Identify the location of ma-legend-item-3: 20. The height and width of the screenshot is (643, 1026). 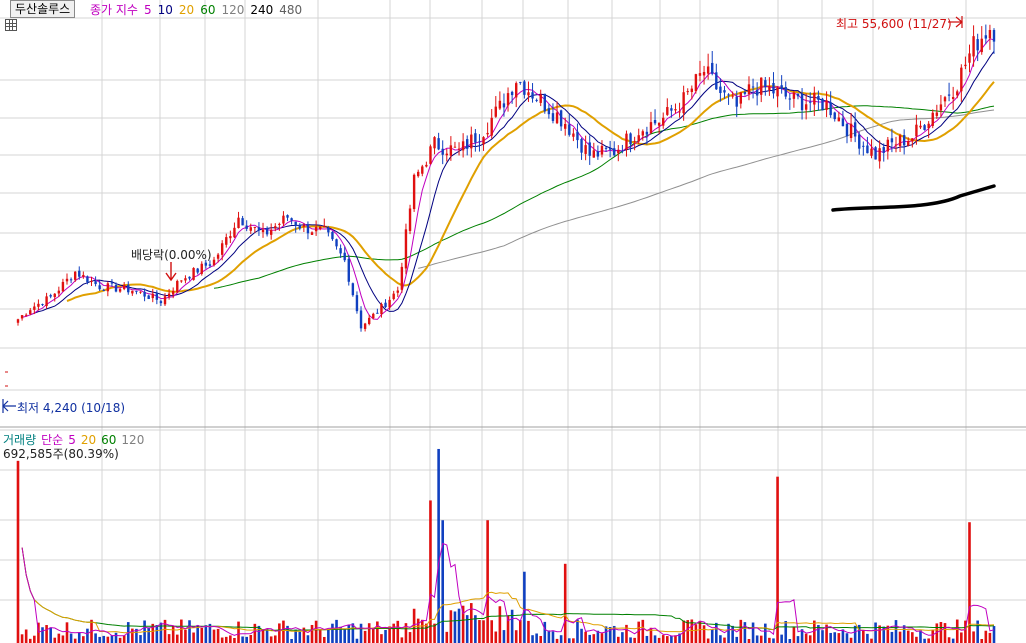
(186, 10).